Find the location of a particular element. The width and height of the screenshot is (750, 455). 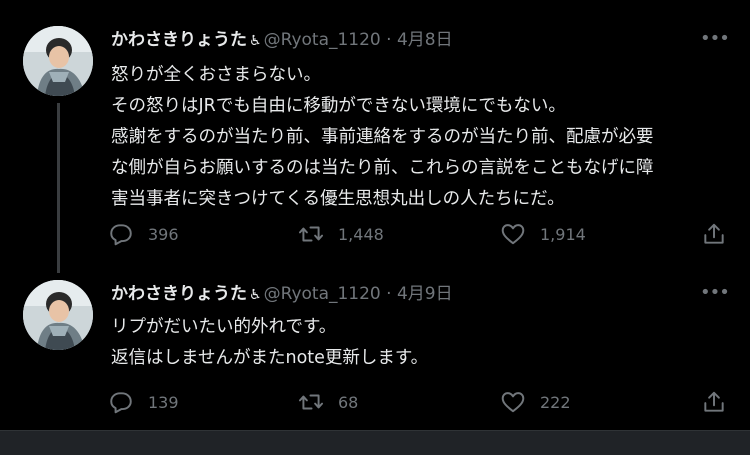

tweet-text-line: 怒りが全くおさまらない。 is located at coordinates (216, 75).